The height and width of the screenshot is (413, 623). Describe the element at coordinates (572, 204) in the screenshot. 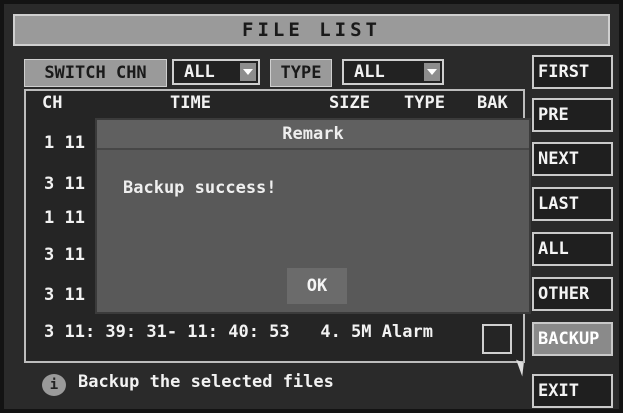

I see `last-button: LAST` at that location.